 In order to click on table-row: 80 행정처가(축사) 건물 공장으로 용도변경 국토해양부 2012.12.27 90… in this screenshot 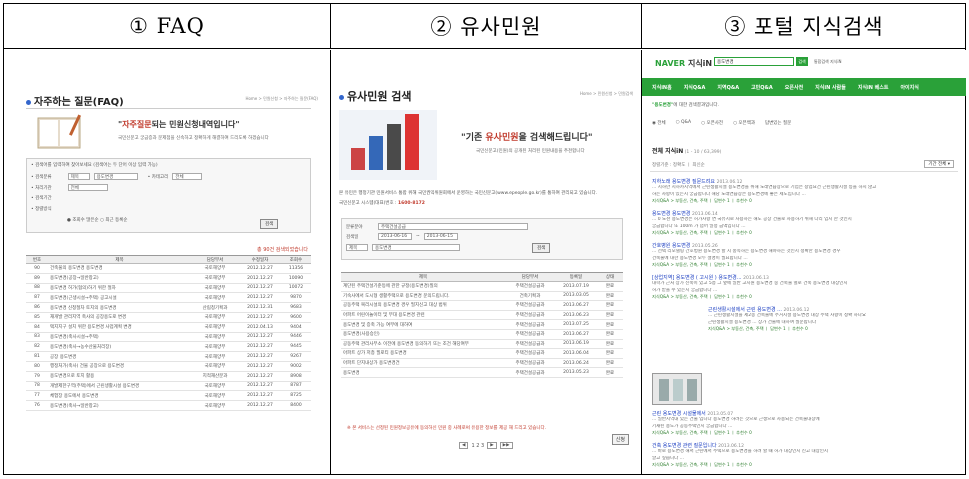, I will do `click(168, 366)`.